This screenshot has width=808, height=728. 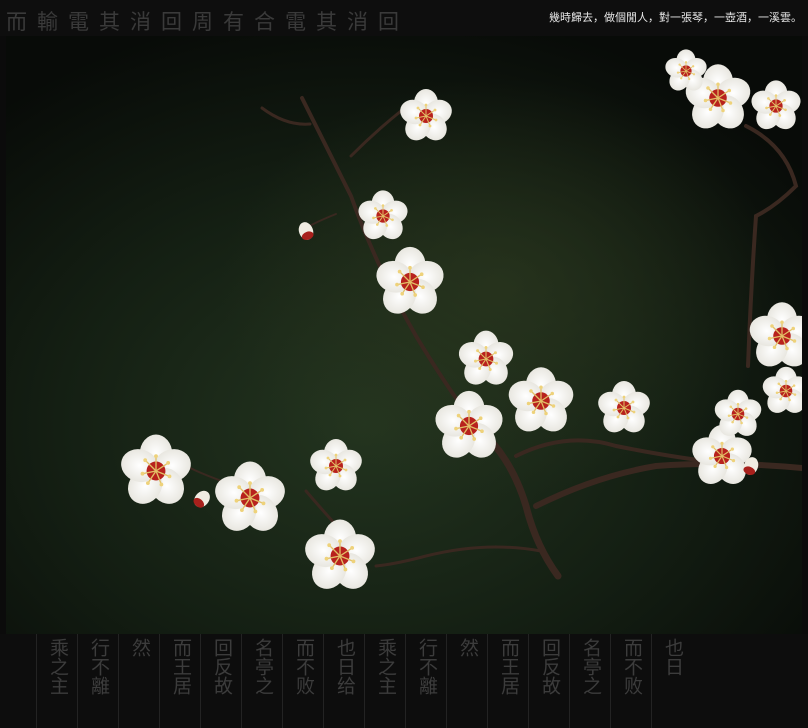 What do you see at coordinates (673, 657) in the screenshot?
I see `calligraphy-column: 也日` at bounding box center [673, 657].